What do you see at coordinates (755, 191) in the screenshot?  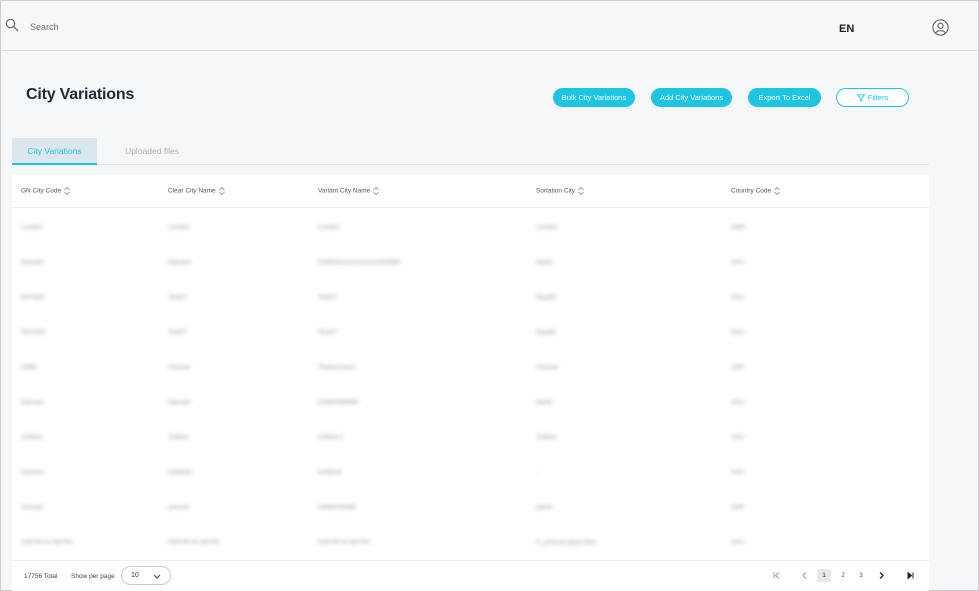 I see `column-header-country-code: Country Code` at bounding box center [755, 191].